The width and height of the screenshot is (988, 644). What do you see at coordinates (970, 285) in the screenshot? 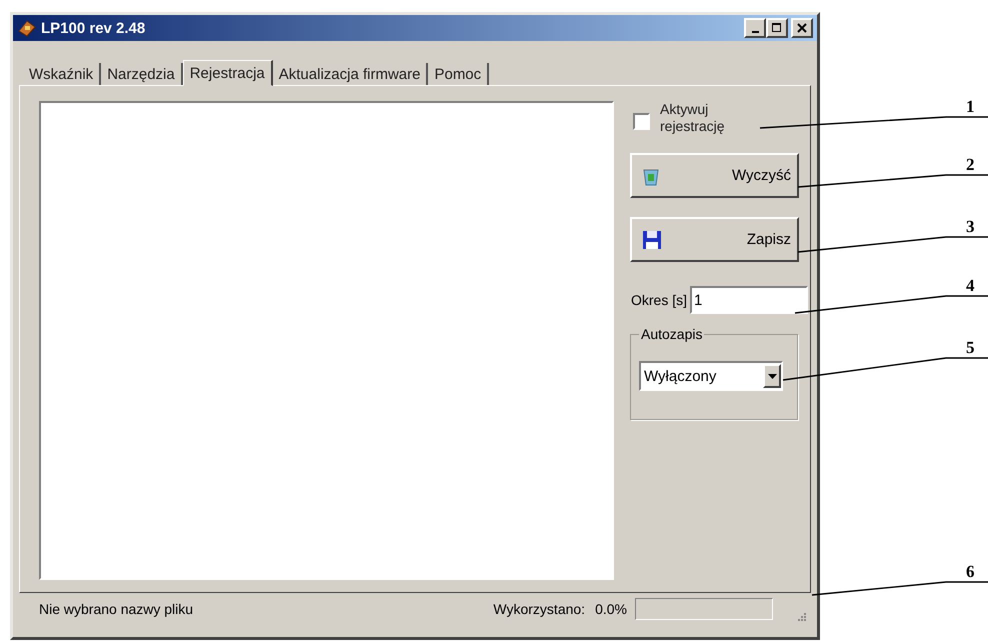
I see `callout-number: 4` at bounding box center [970, 285].